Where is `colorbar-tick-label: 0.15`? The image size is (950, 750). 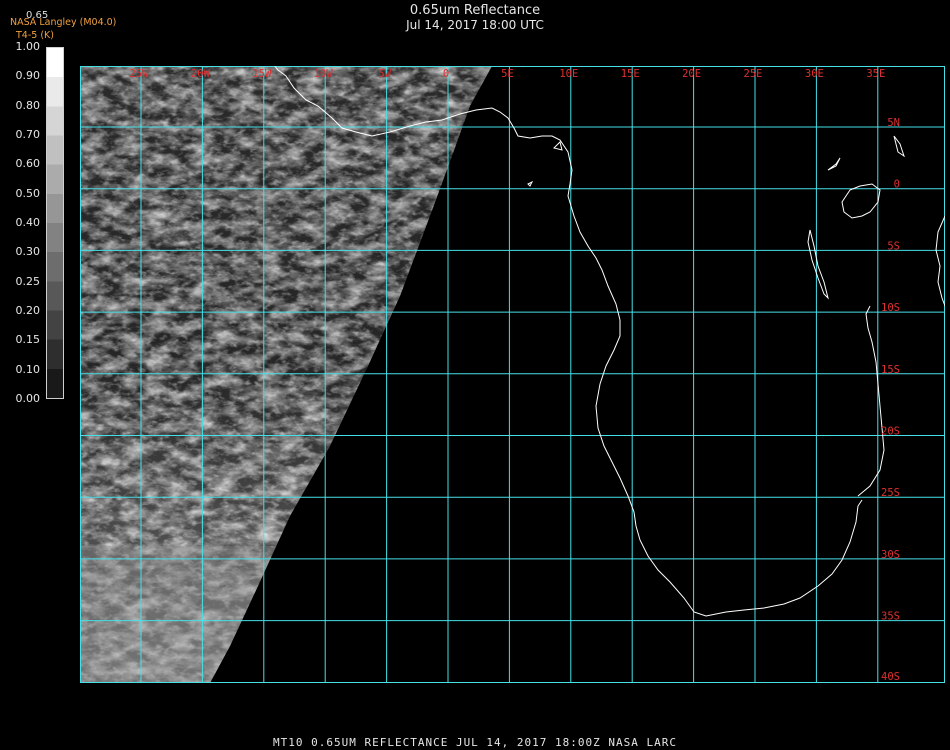 colorbar-tick-label: 0.15 is located at coordinates (28, 340).